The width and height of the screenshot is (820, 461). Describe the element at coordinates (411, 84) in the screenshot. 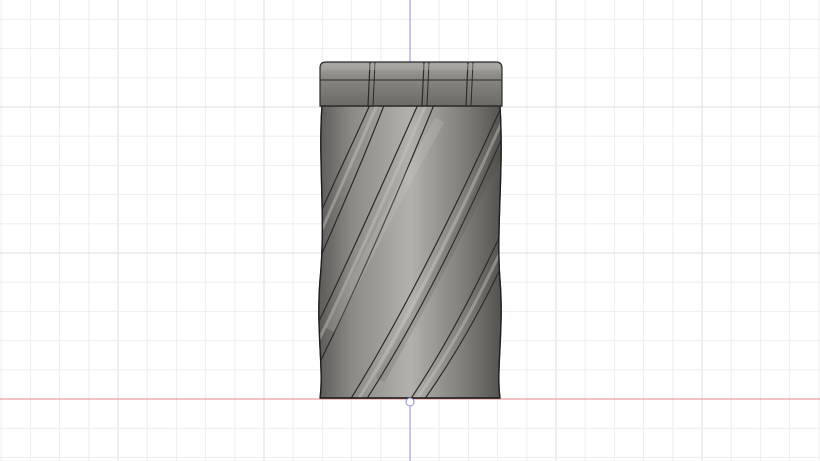

I see `model-top-cap` at that location.